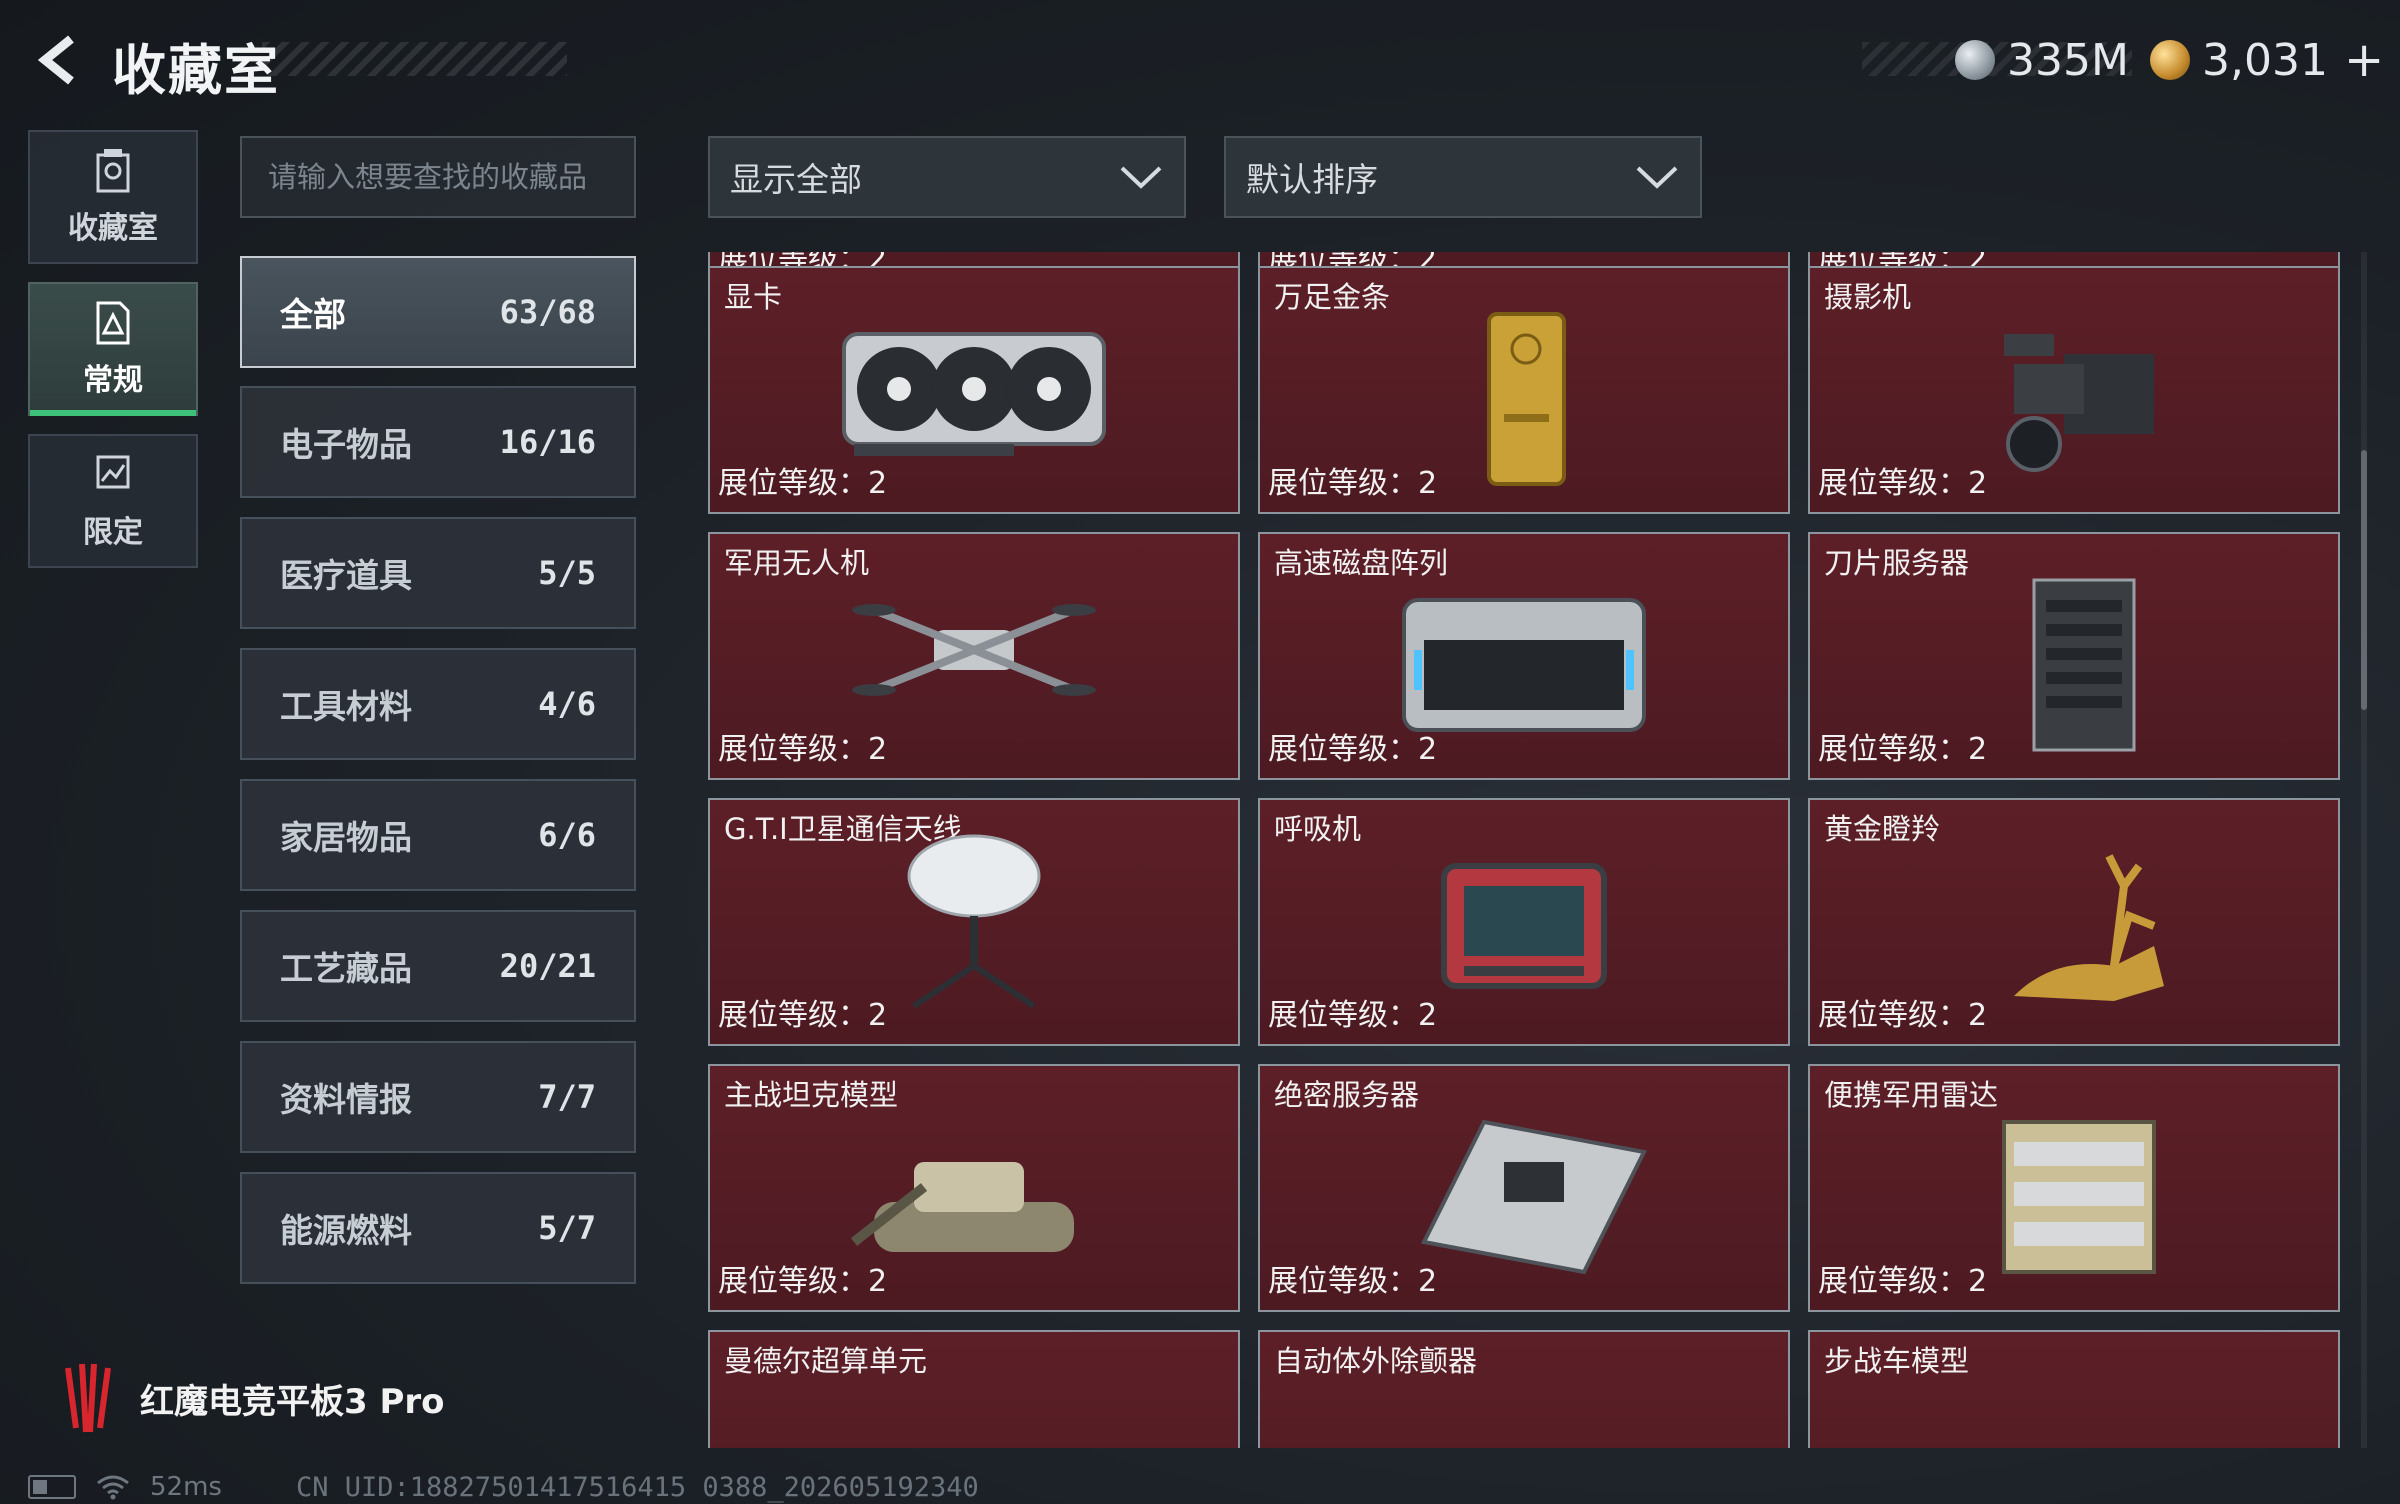 The width and height of the screenshot is (2400, 1504). Describe the element at coordinates (1868, 297) in the screenshot. I see `item-name: 摄影机` at that location.